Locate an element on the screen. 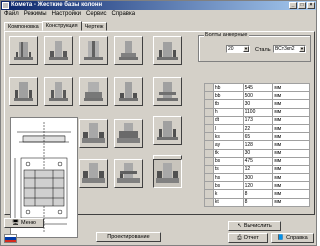 This screenshot has height=246, width=320. param-symbol: k is located at coordinates (228, 194).